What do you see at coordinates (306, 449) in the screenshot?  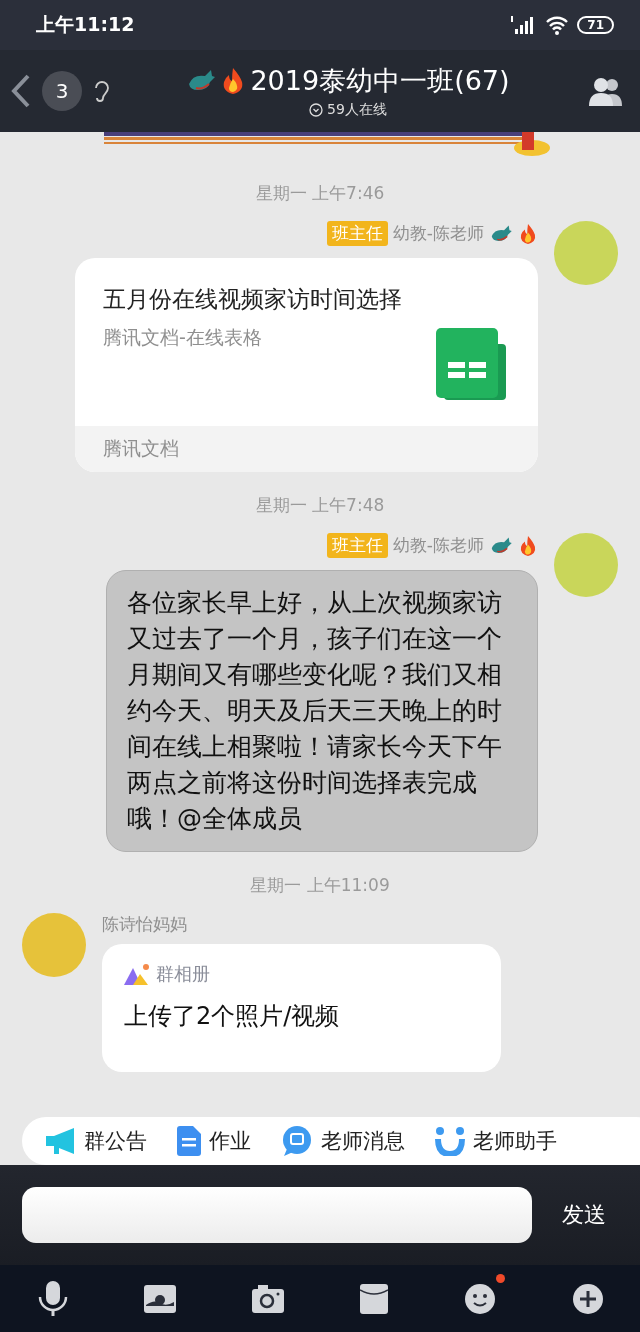 I see `document-source: 腾讯文档` at bounding box center [306, 449].